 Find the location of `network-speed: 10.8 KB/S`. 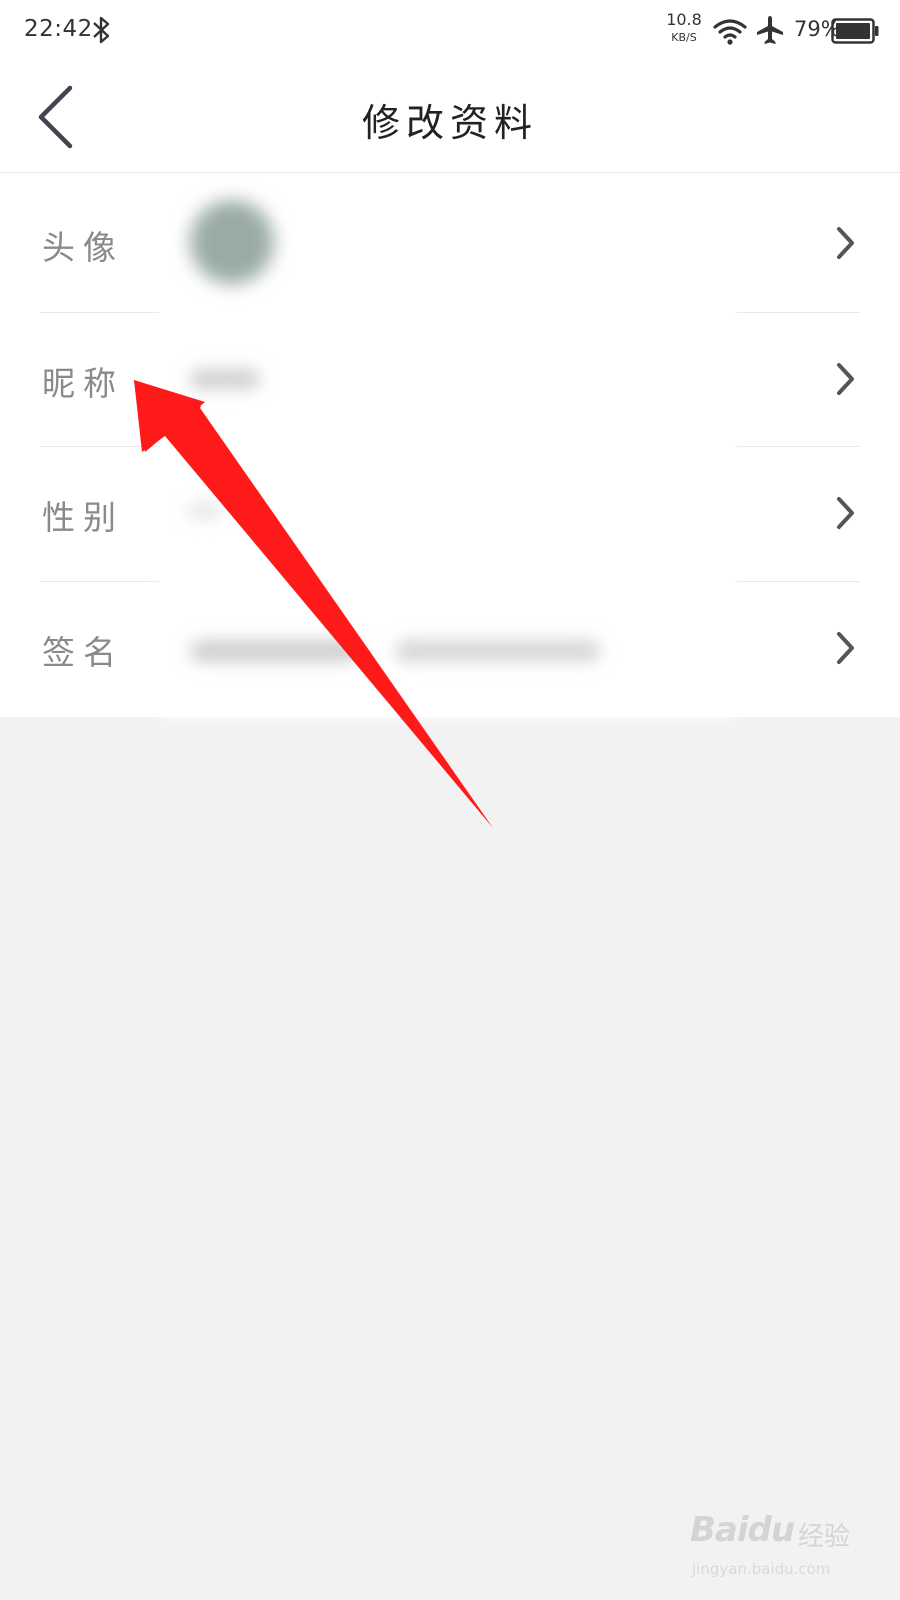

network-speed: 10.8 KB/S is located at coordinates (684, 27).